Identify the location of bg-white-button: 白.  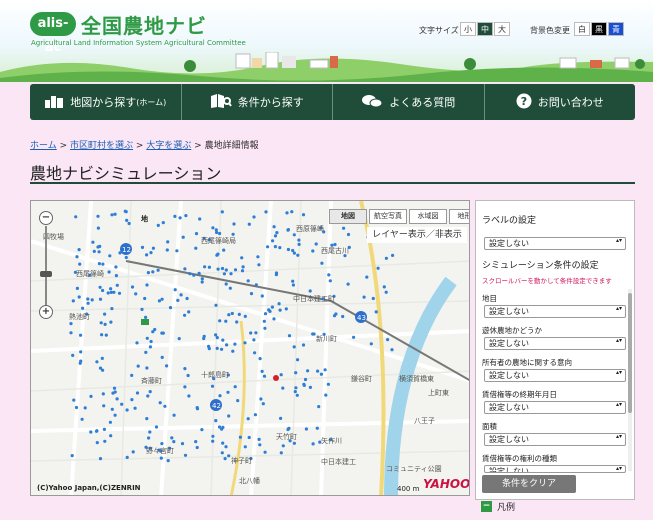
(582, 29).